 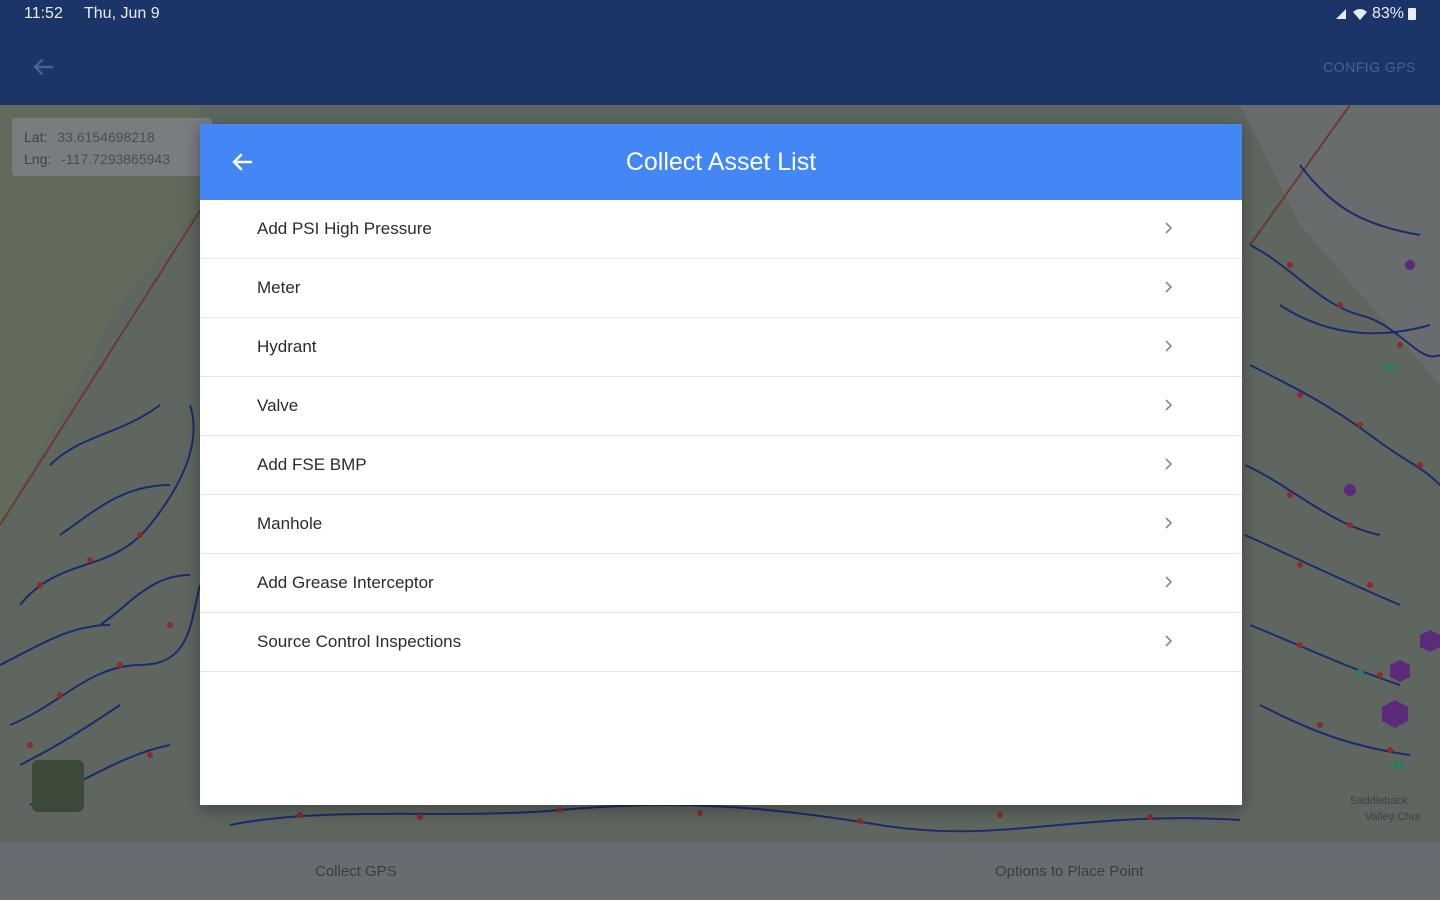 I want to click on list-item: Source Control Inspections, so click(x=721, y=642).